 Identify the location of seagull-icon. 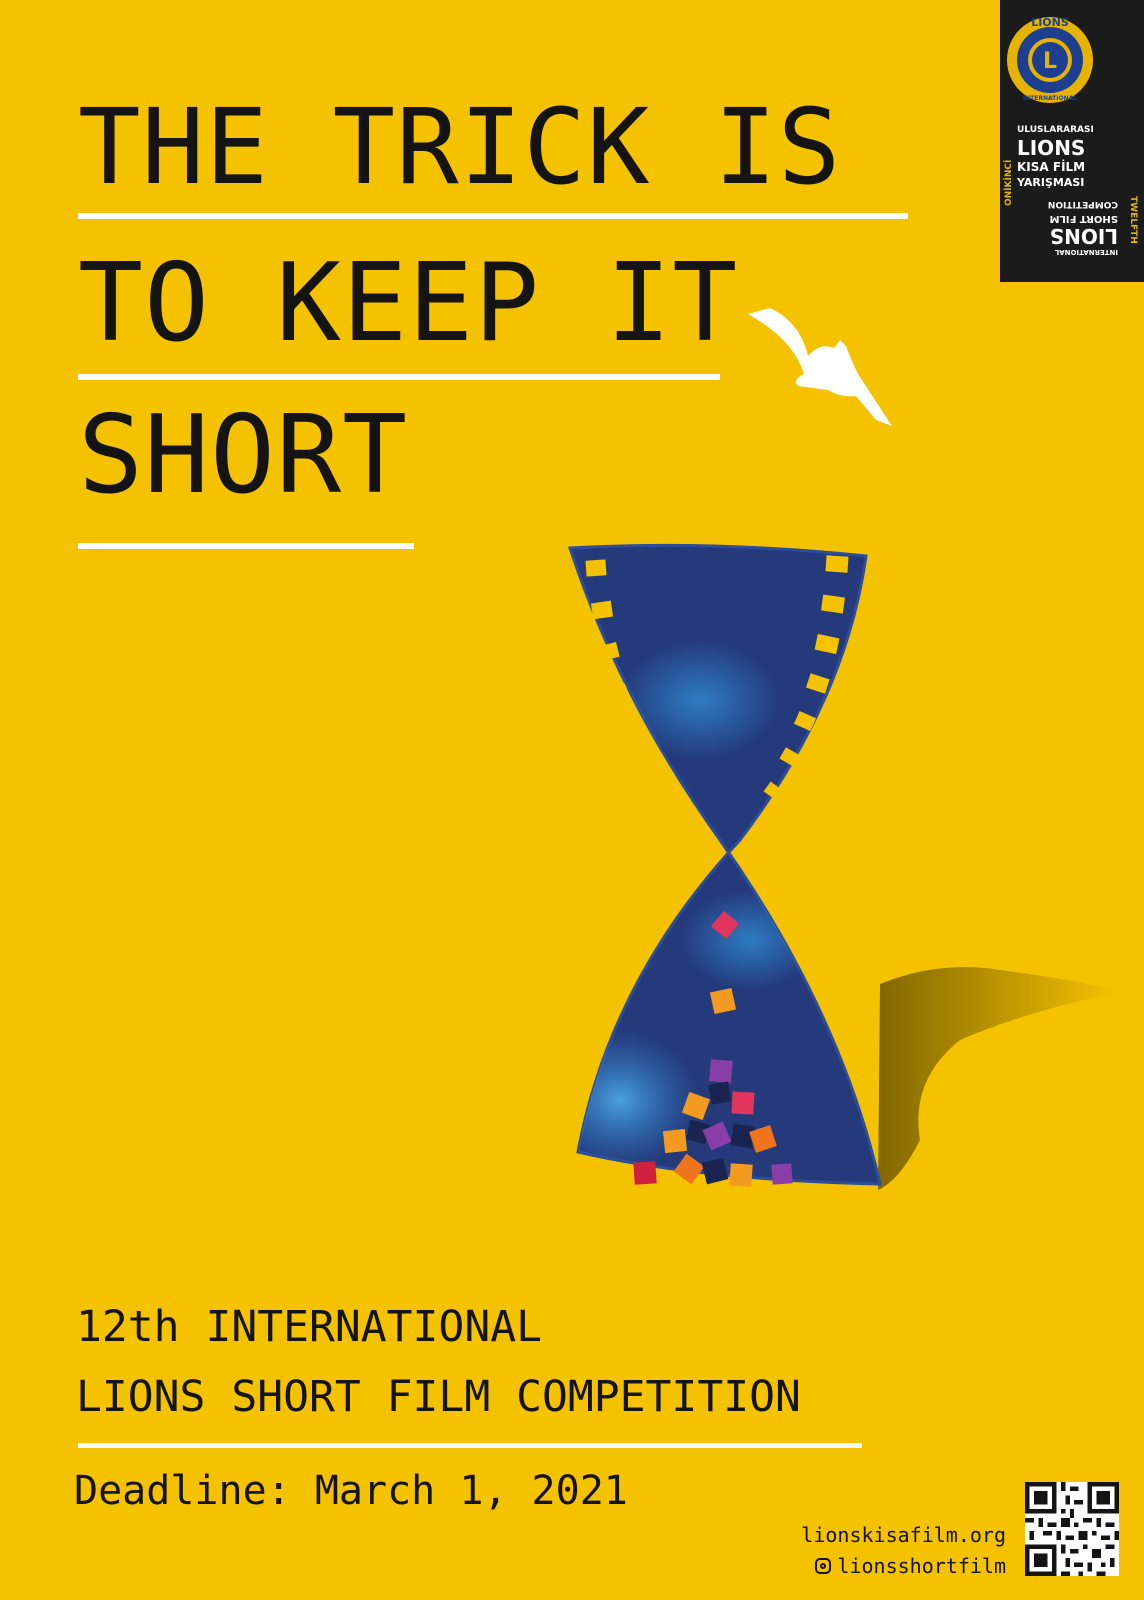
(828, 372).